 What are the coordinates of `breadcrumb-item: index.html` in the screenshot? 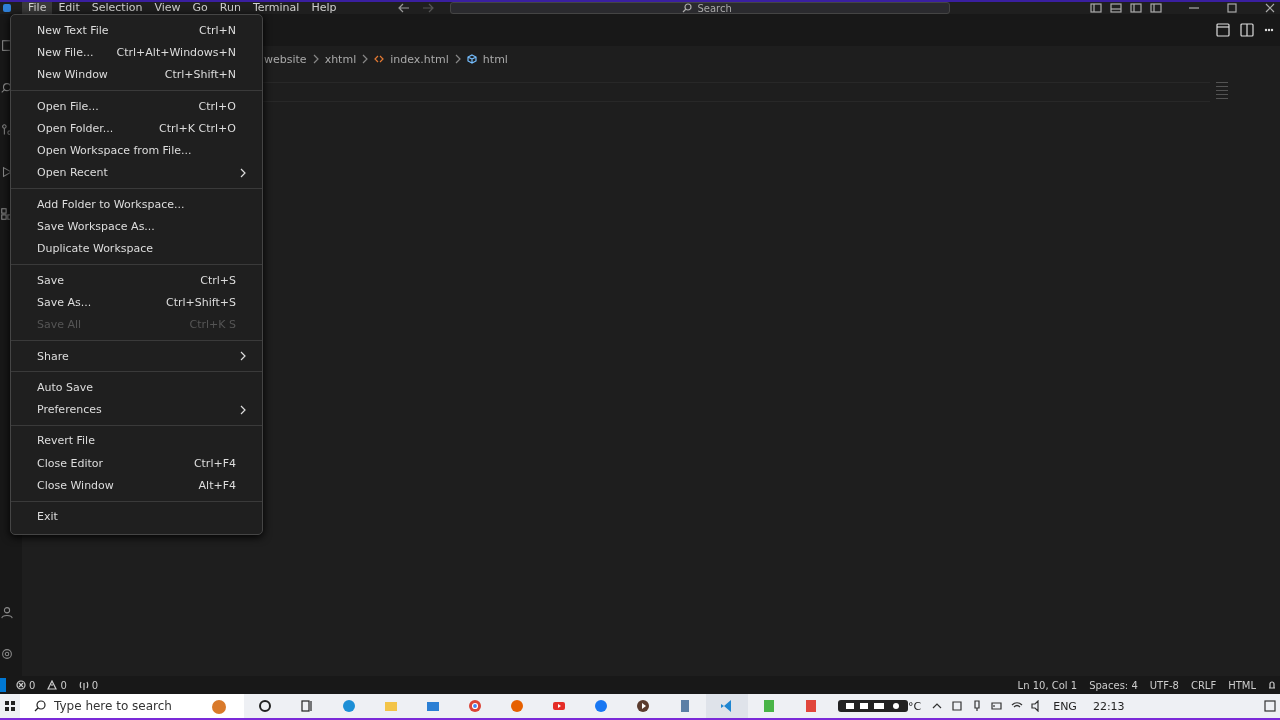 It's located at (419, 59).